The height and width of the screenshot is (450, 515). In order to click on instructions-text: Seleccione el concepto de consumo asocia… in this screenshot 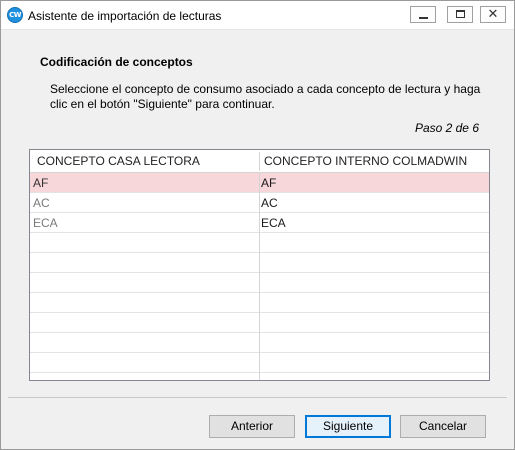, I will do `click(265, 96)`.